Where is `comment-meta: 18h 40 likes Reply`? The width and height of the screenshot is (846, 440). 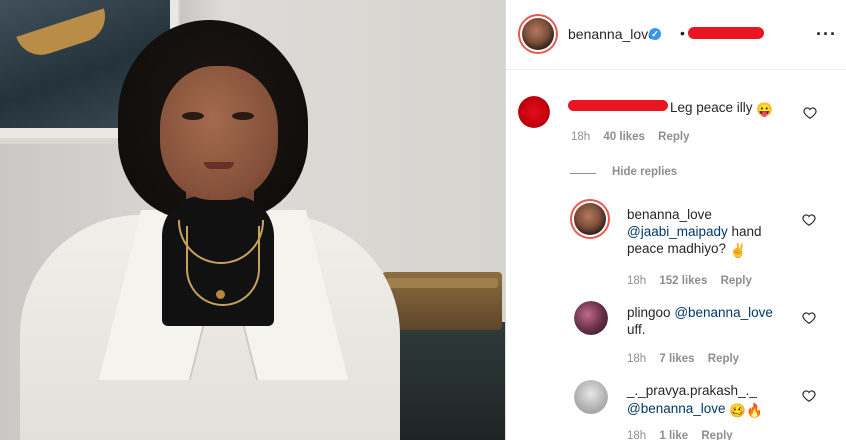
comment-meta: 18h 40 likes Reply is located at coordinates (635, 137).